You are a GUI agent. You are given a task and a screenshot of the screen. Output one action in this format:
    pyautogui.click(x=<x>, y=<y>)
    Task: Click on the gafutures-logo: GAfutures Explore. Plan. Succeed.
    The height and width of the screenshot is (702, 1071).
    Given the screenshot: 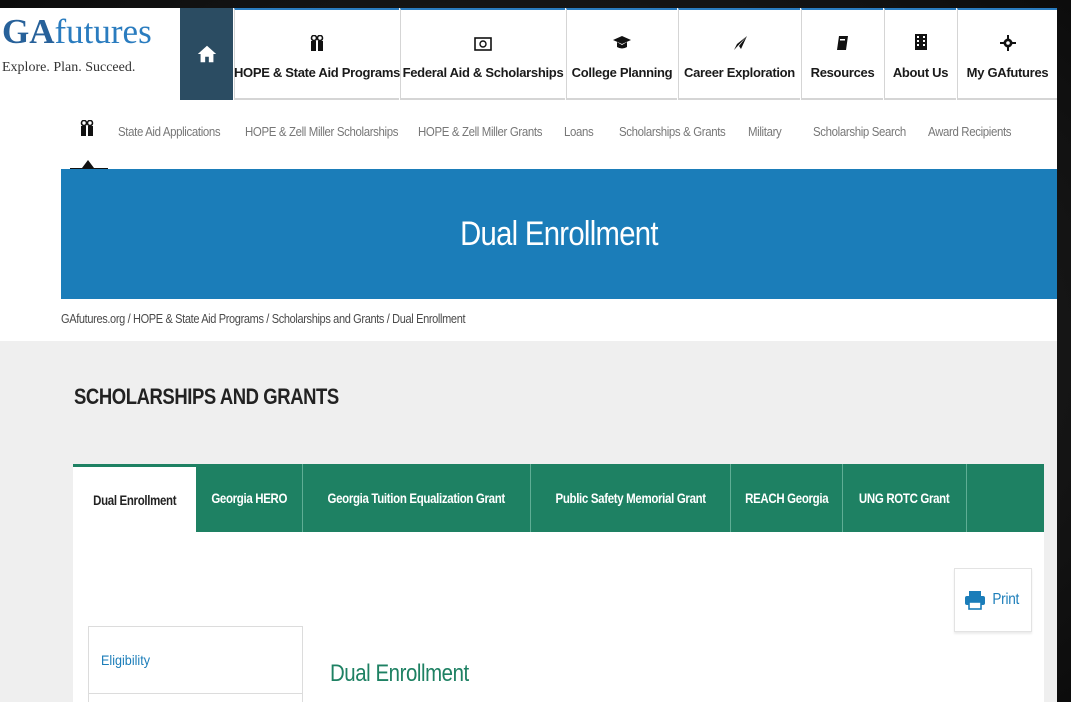 What is the action you would take?
    pyautogui.click(x=88, y=55)
    